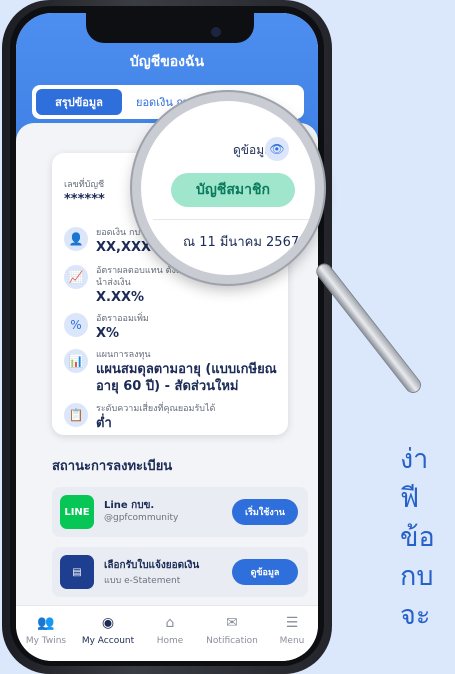 The width and height of the screenshot is (455, 674). Describe the element at coordinates (123, 355) in the screenshot. I see `plan-label: แผนการลงทุน` at that location.